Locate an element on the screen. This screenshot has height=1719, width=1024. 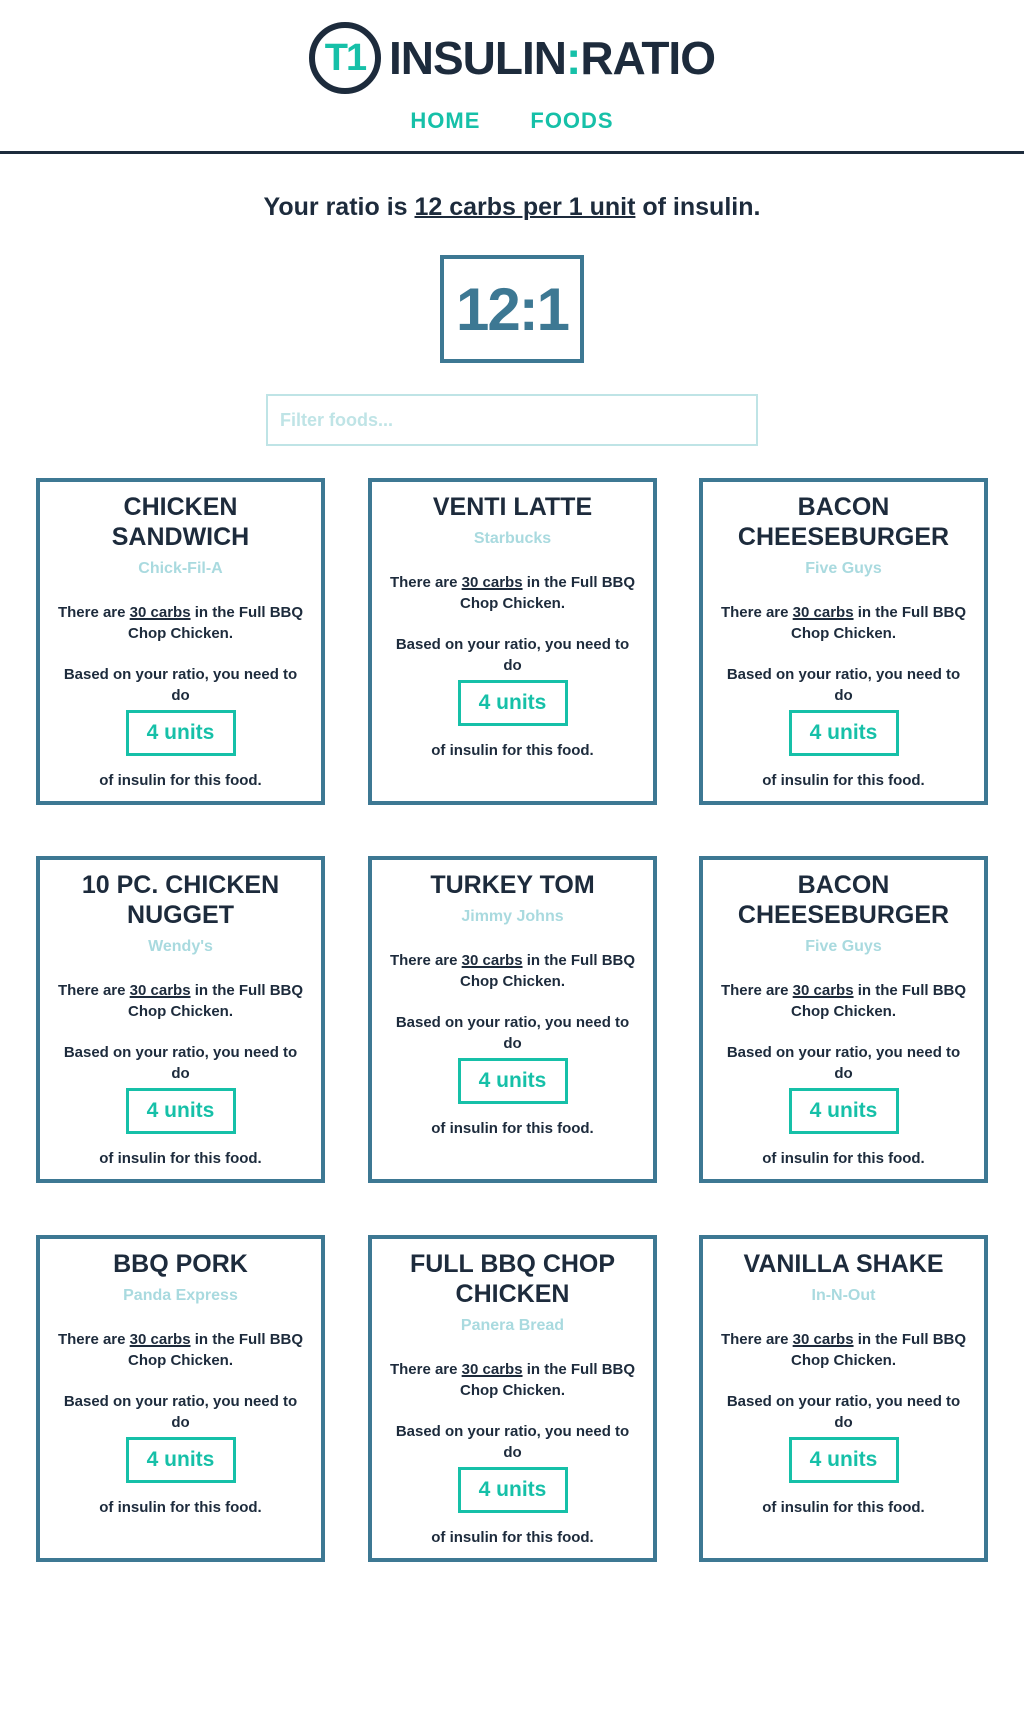
logo-badge-text: T1 is located at coordinates (345, 57).